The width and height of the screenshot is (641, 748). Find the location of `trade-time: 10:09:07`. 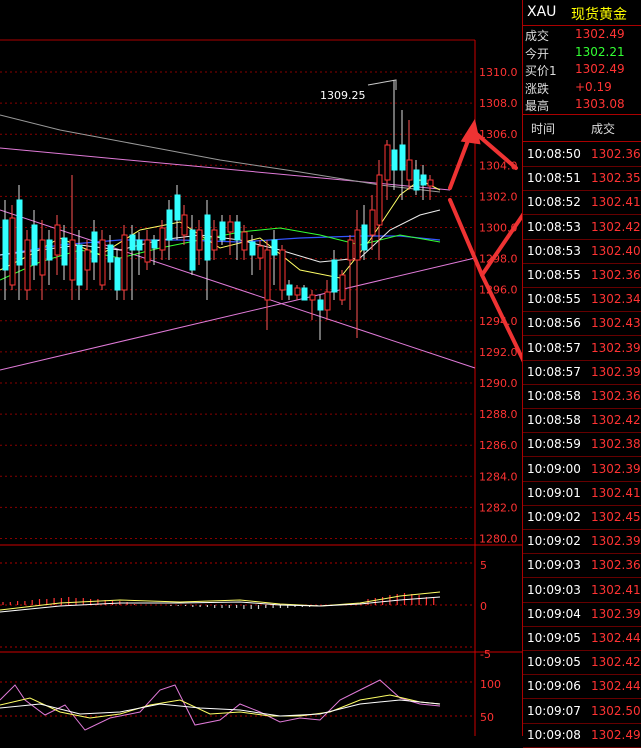

trade-time: 10:09:07 is located at coordinates (554, 710).